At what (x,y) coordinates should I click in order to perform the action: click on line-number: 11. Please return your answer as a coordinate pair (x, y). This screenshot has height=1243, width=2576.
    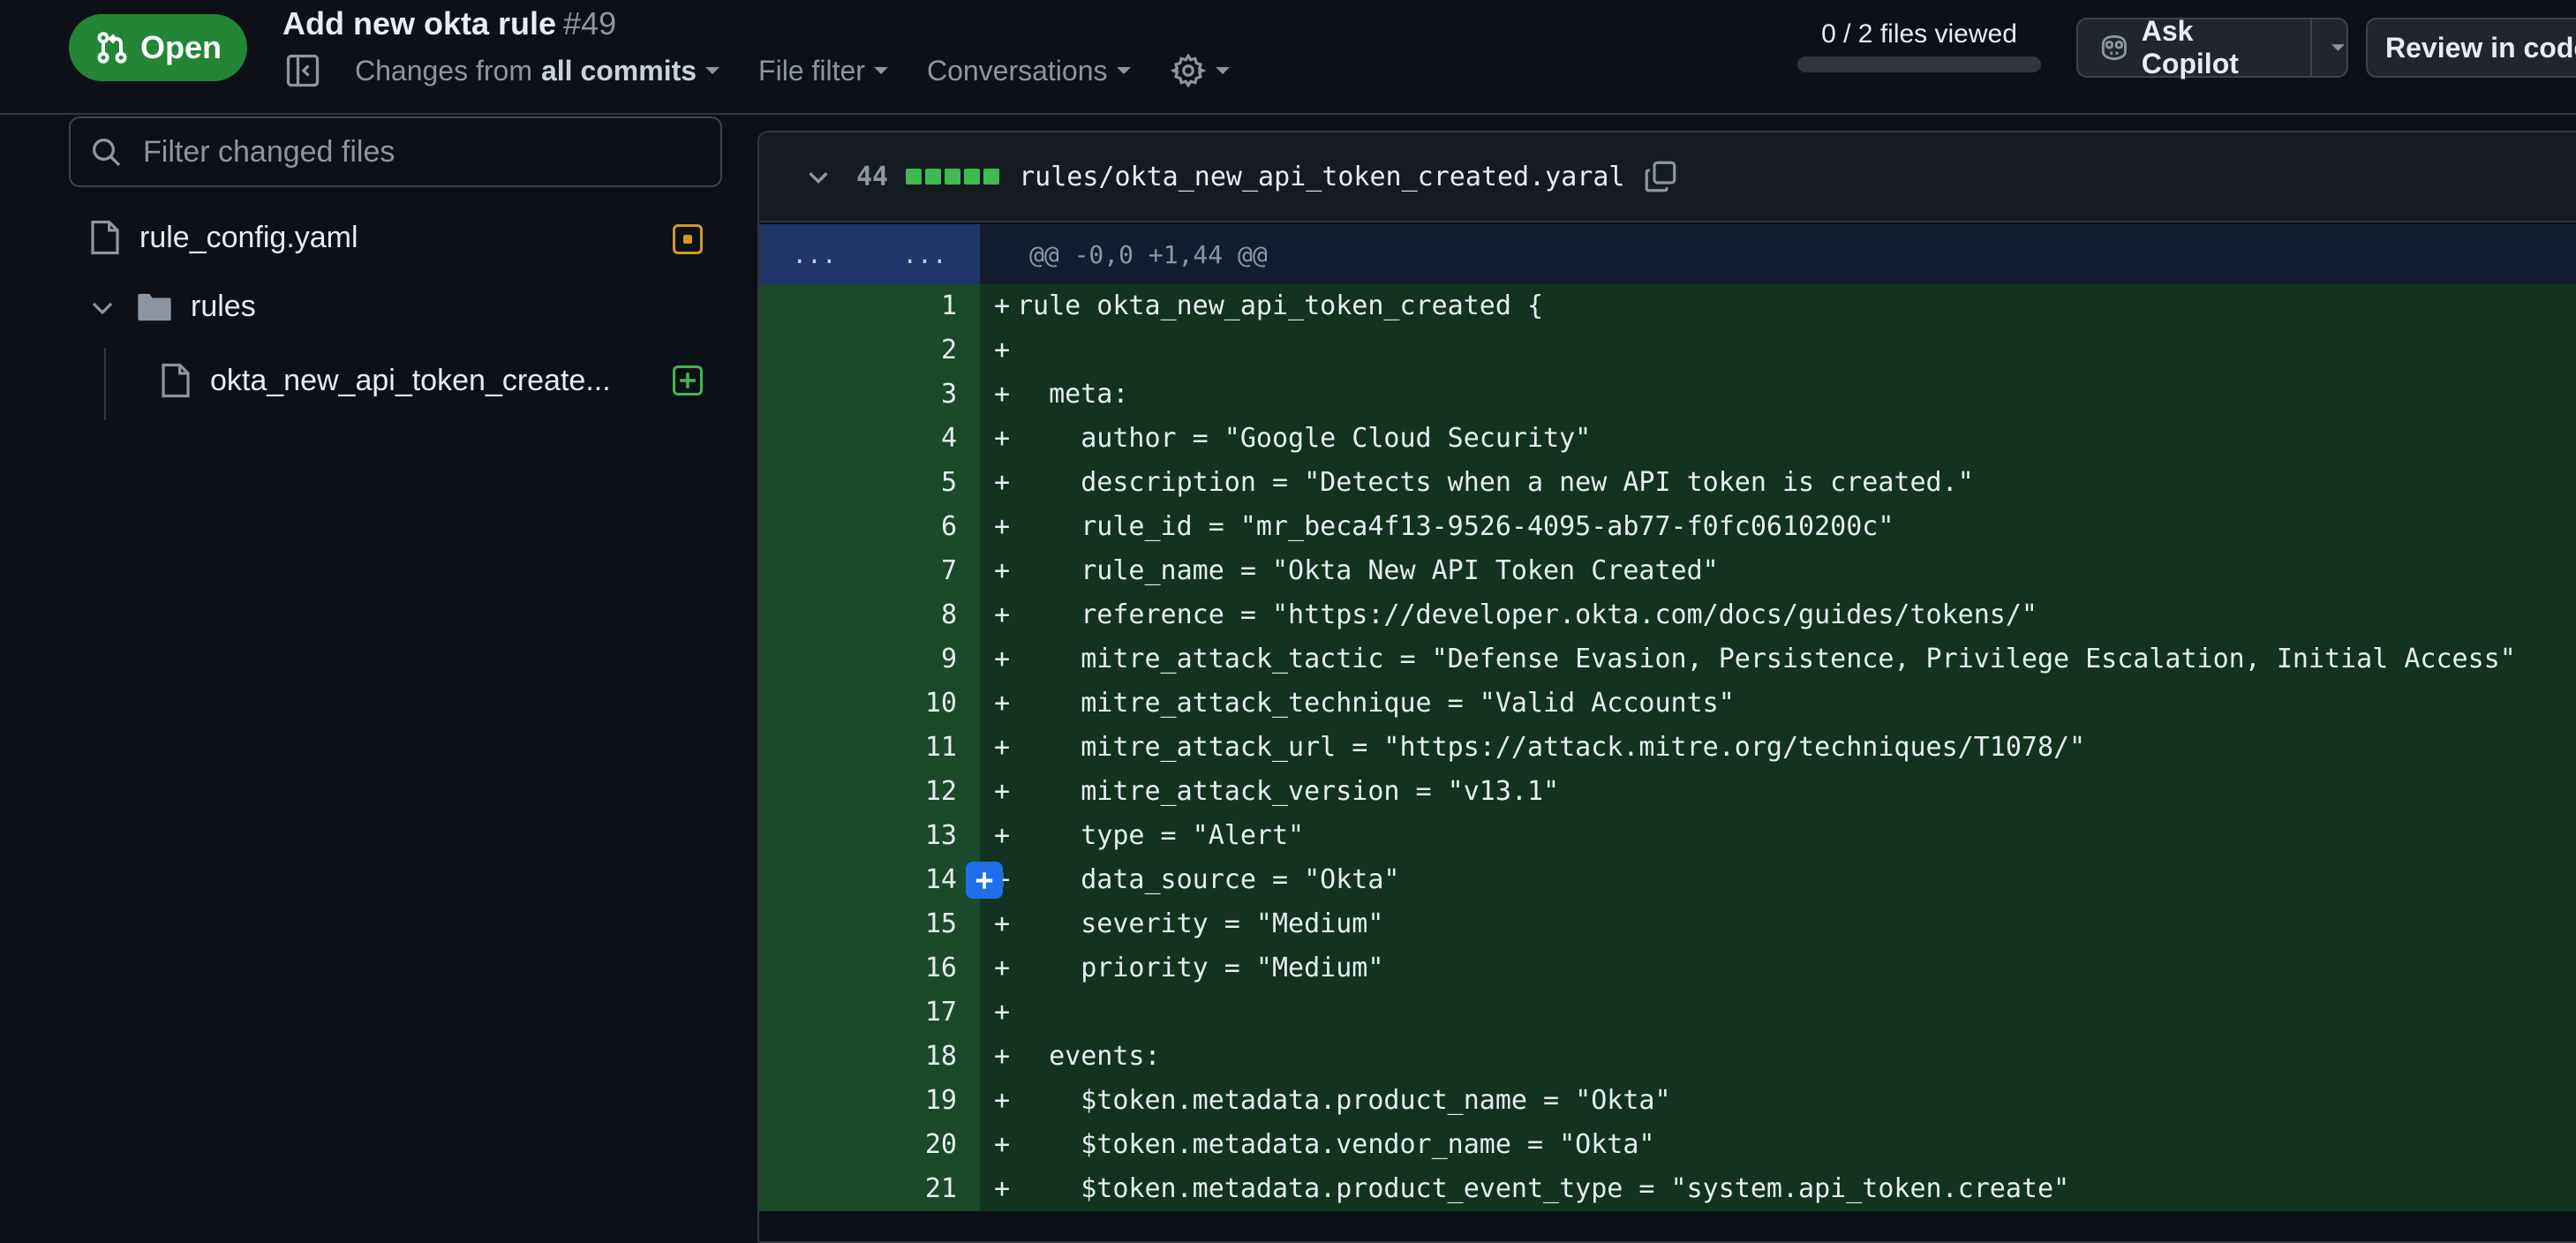
    Looking at the image, I should click on (870, 748).